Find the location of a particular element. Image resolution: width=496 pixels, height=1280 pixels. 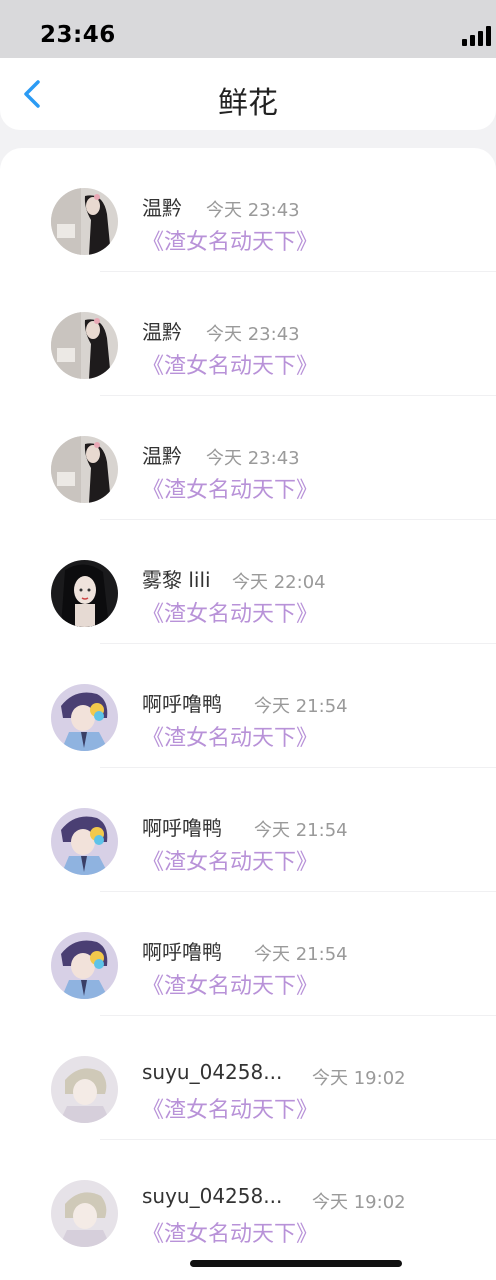

navigation-bar: 鲜花 is located at coordinates (248, 94).